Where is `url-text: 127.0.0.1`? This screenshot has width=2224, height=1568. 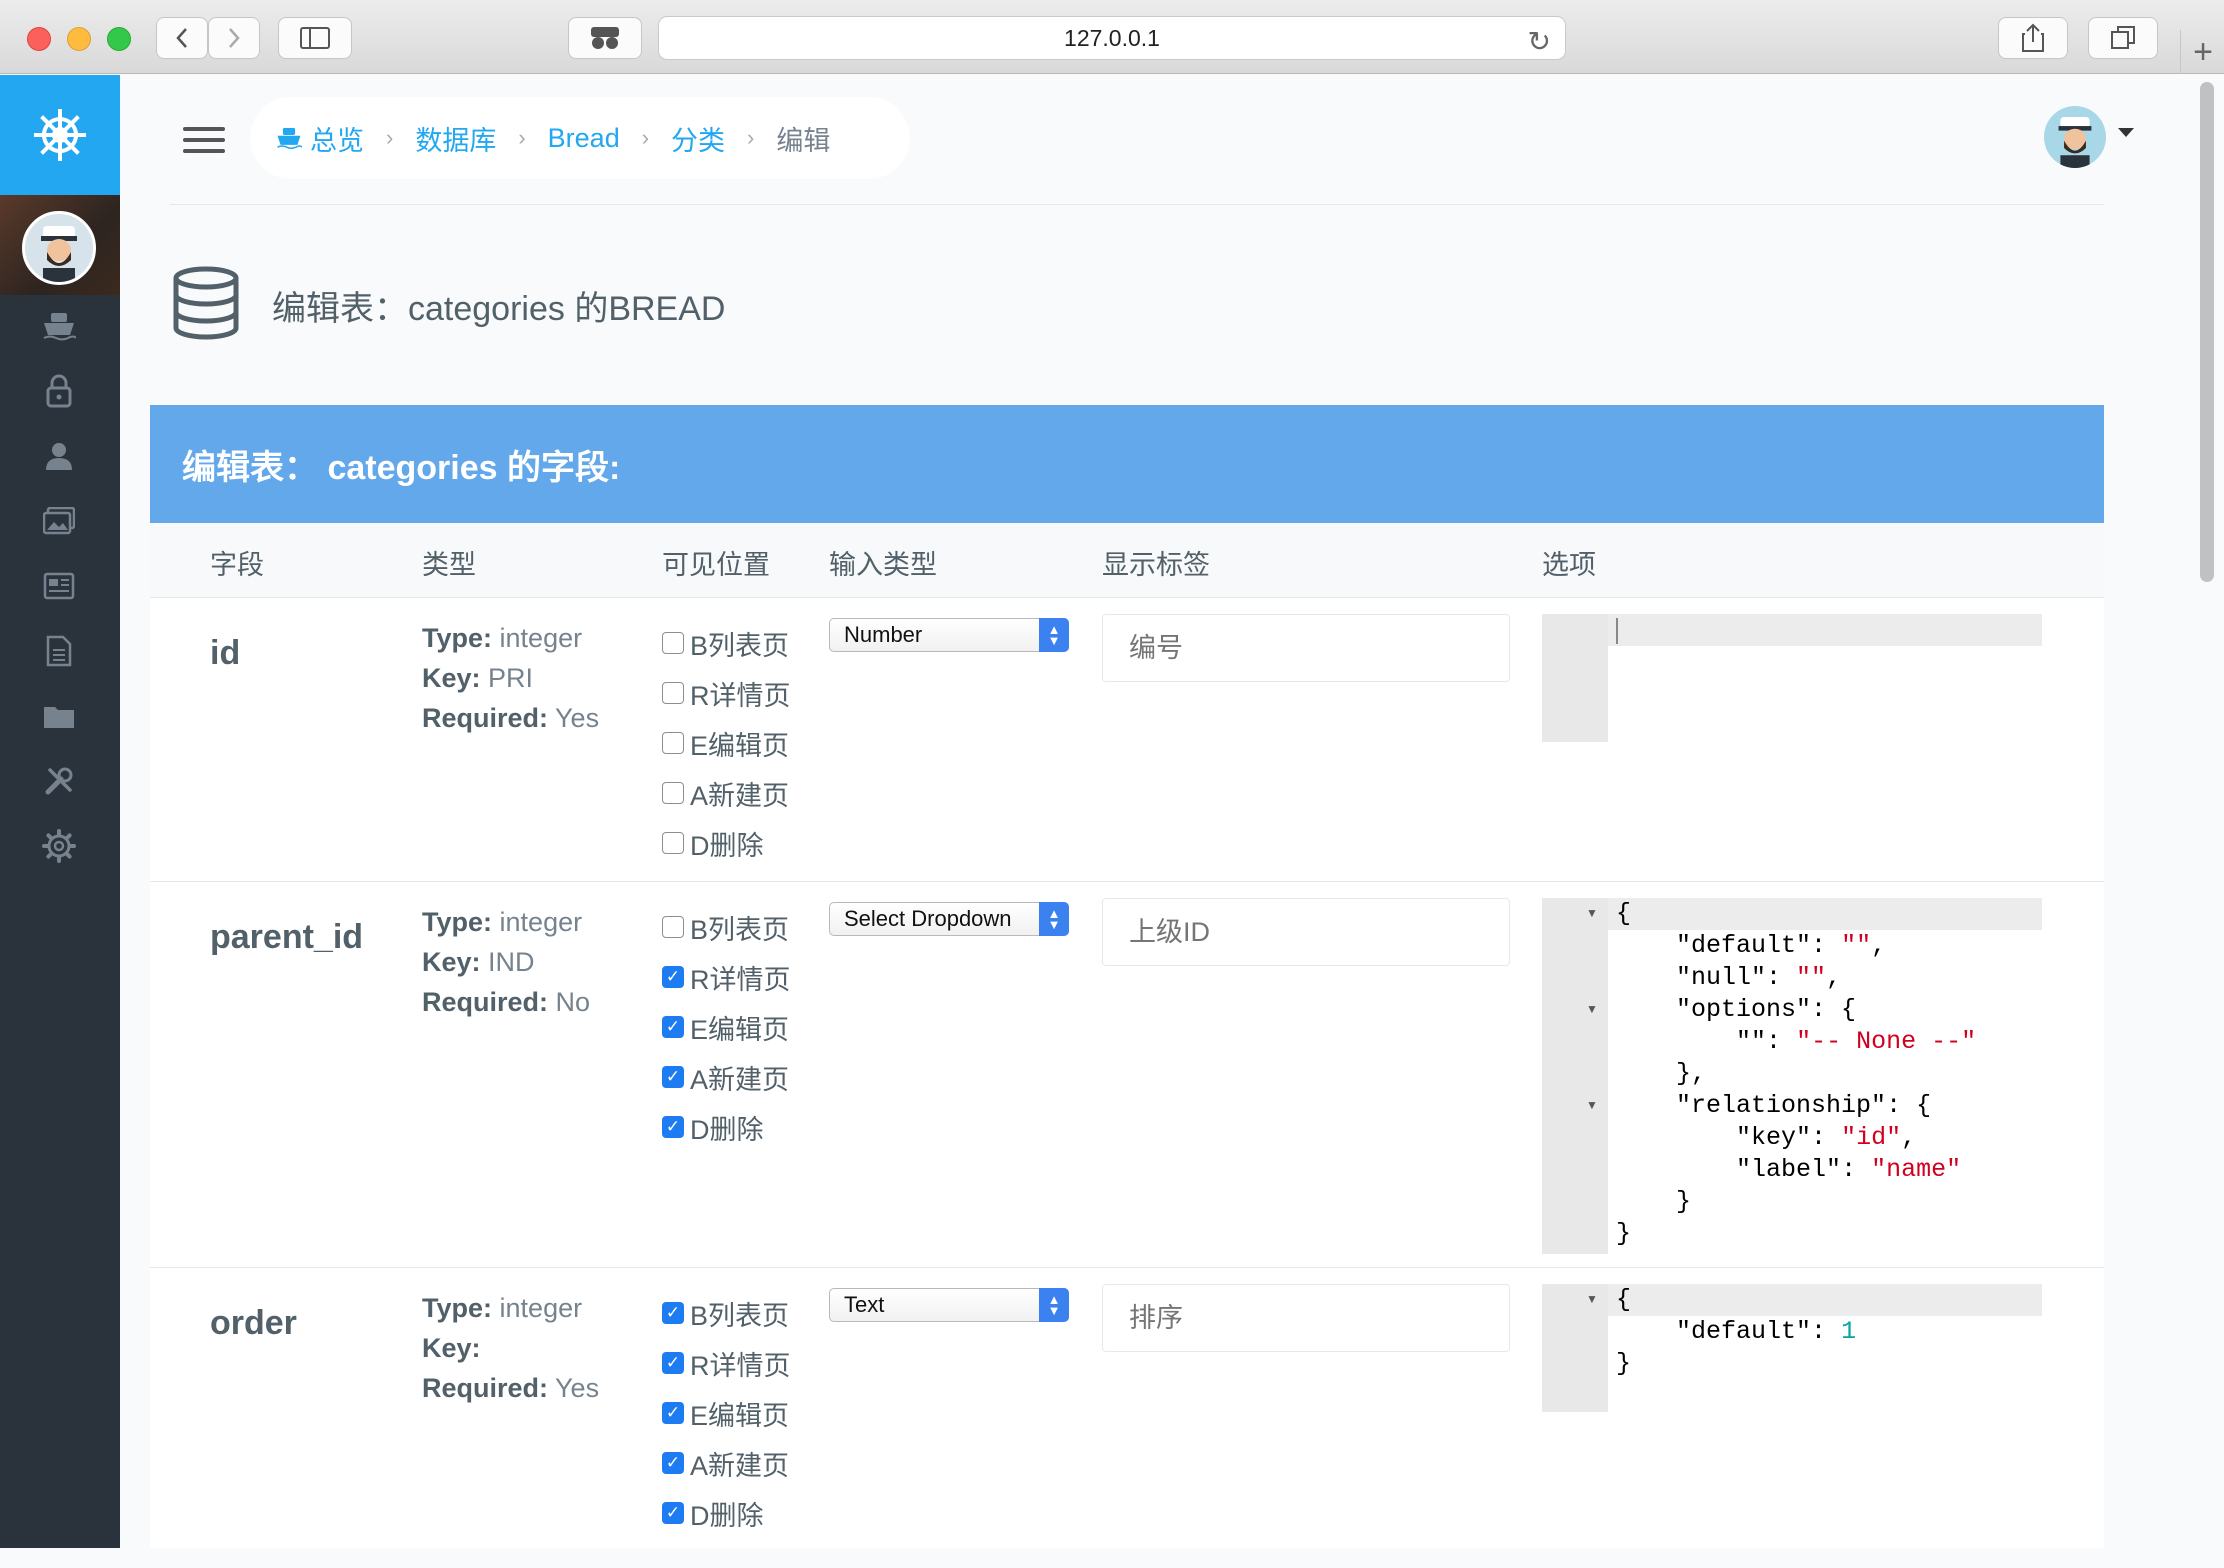 url-text: 127.0.0.1 is located at coordinates (1112, 37).